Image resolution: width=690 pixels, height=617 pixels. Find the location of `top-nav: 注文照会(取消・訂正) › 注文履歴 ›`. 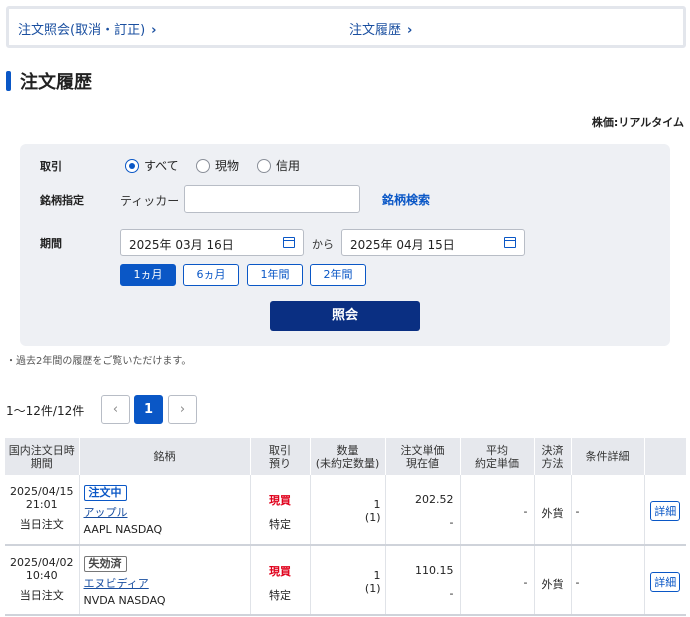

top-nav: 注文照会(取消・訂正) › 注文履歴 › is located at coordinates (346, 27).